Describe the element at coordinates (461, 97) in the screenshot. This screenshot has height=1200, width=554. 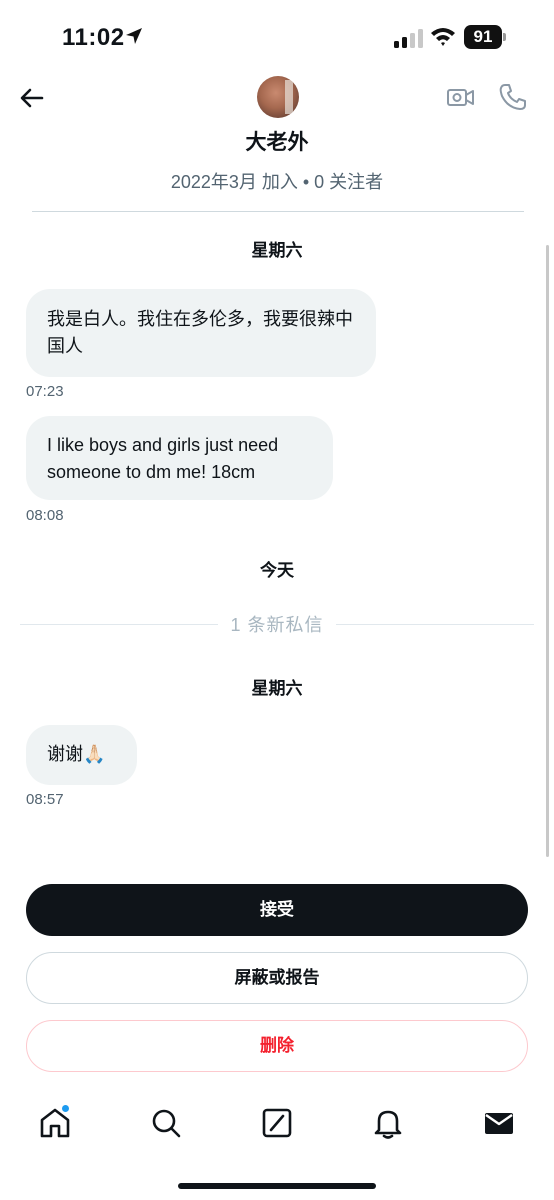
I see `video-call-icon` at that location.